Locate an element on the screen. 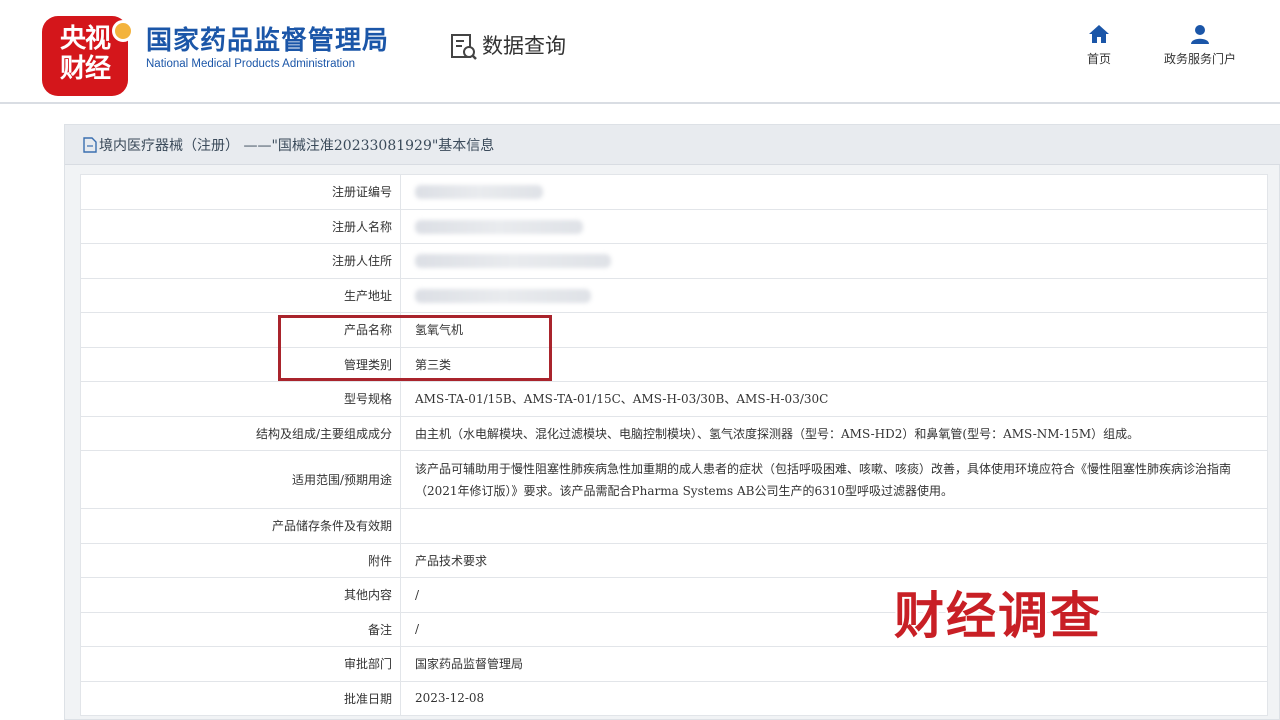  field-label: 备注 is located at coordinates (240, 629).